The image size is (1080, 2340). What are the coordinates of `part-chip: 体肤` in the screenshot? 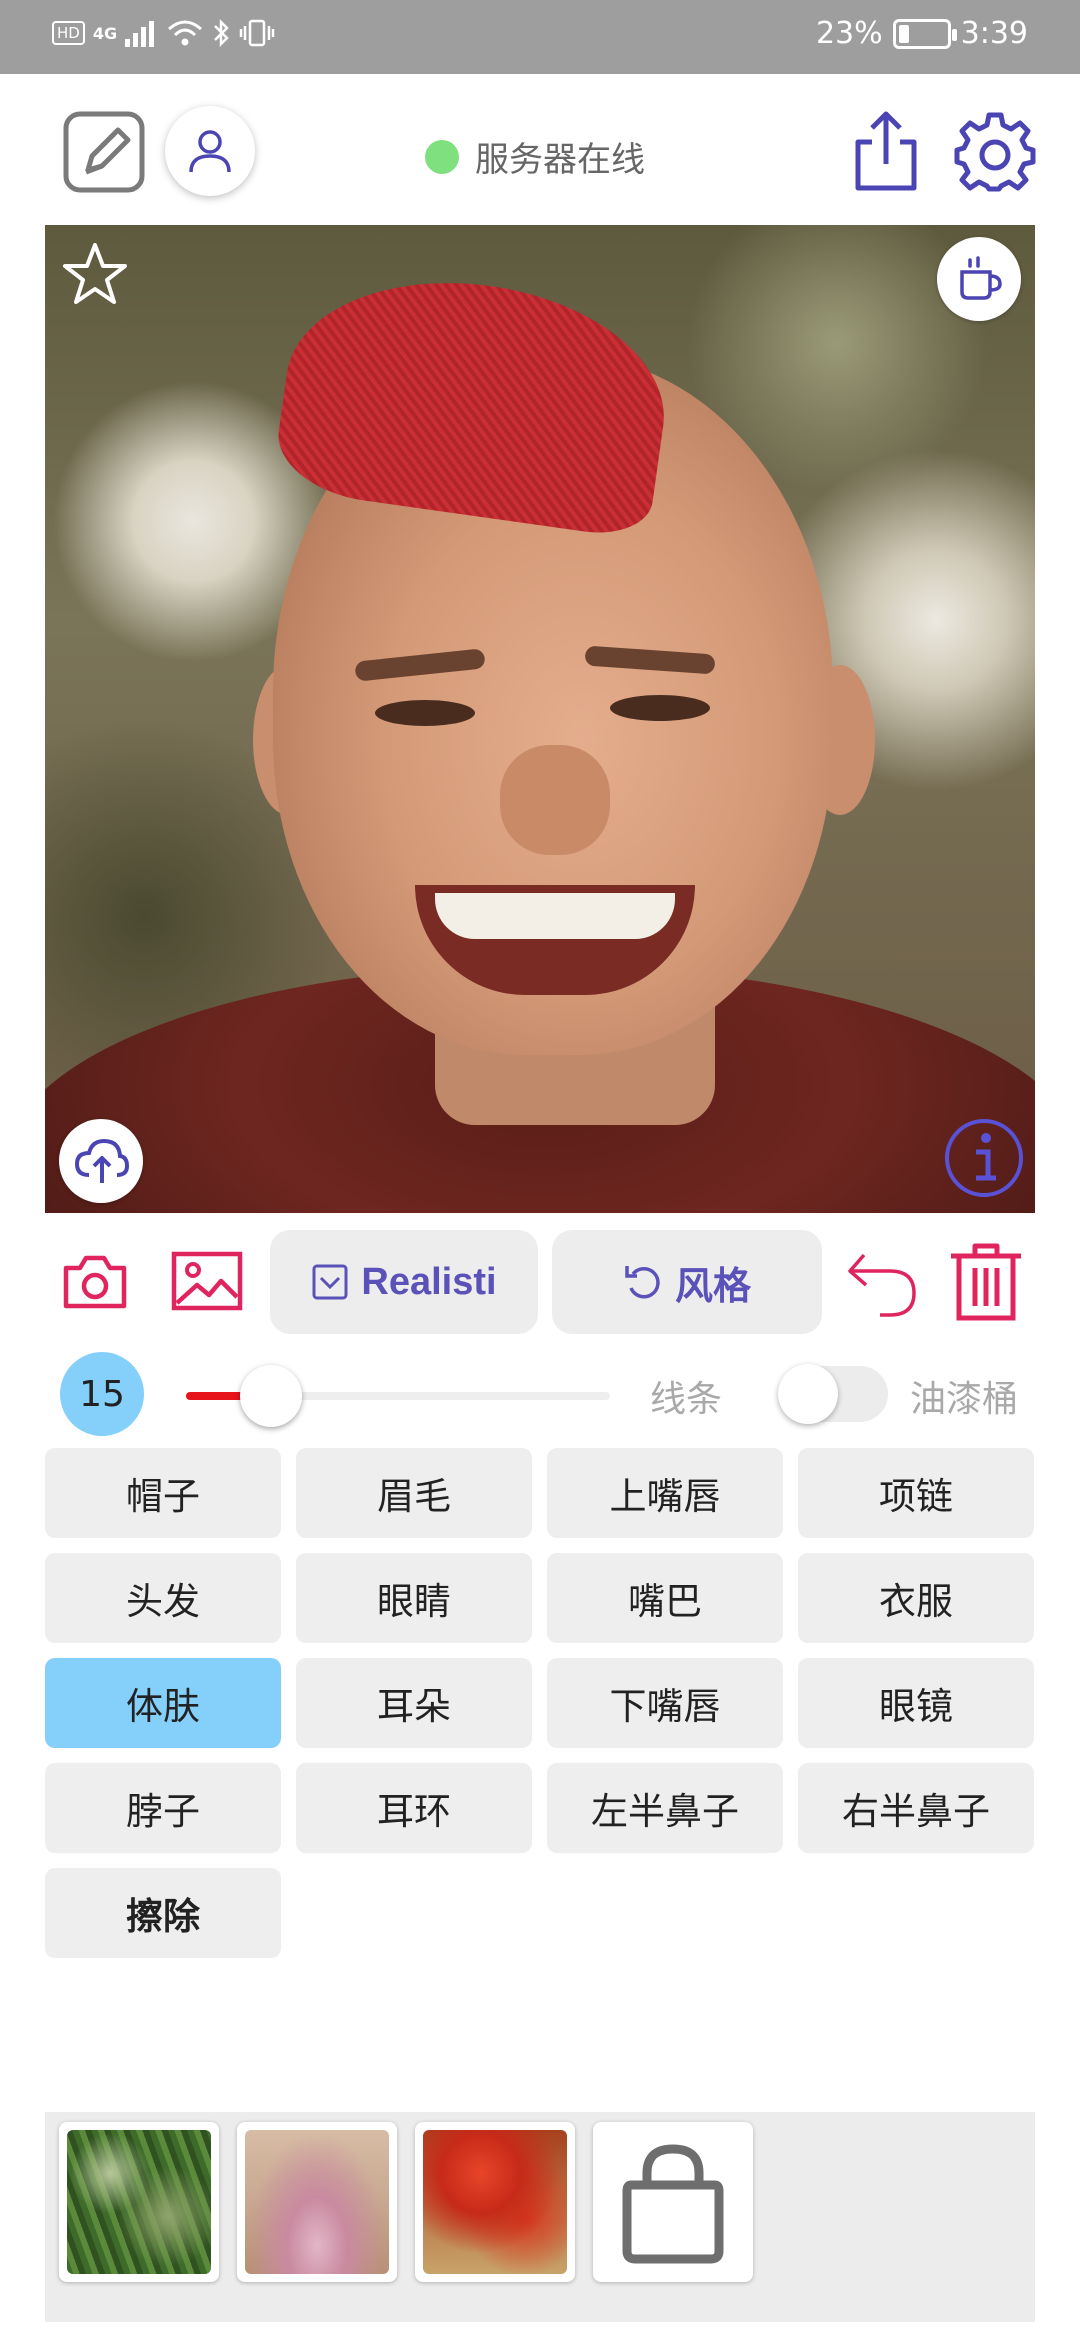 It's located at (163, 1703).